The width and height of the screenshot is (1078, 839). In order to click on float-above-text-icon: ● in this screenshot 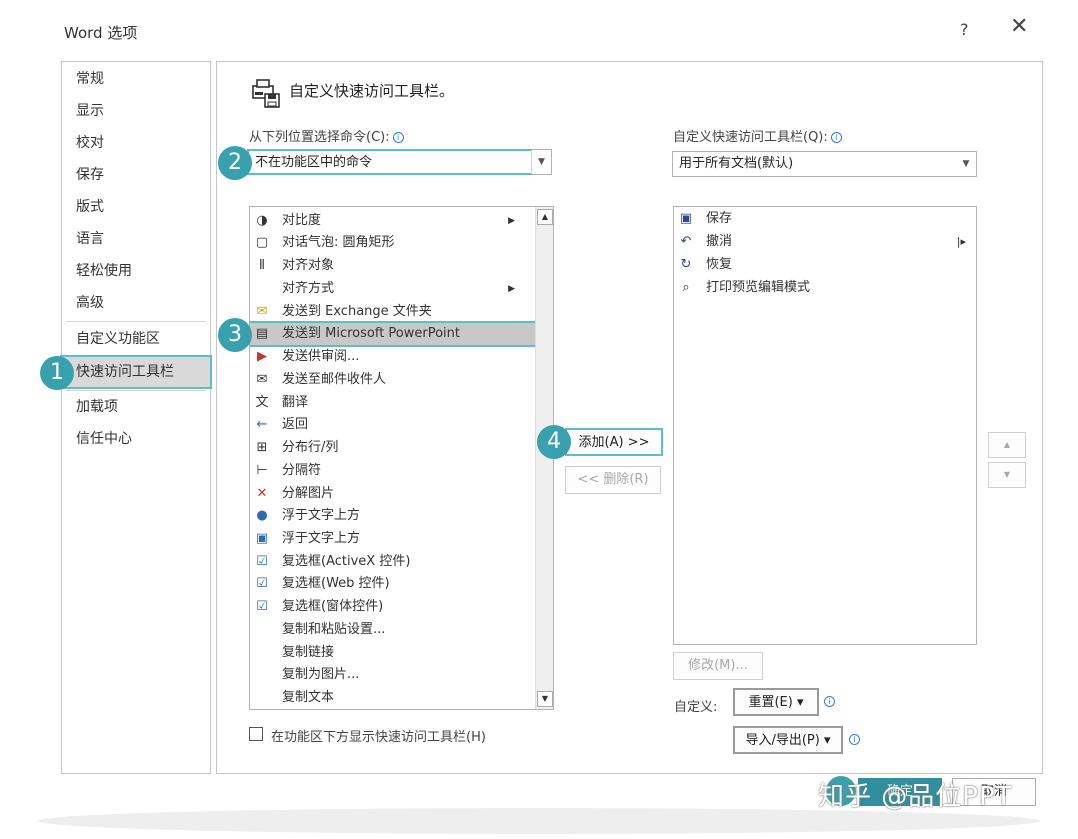, I will do `click(262, 515)`.